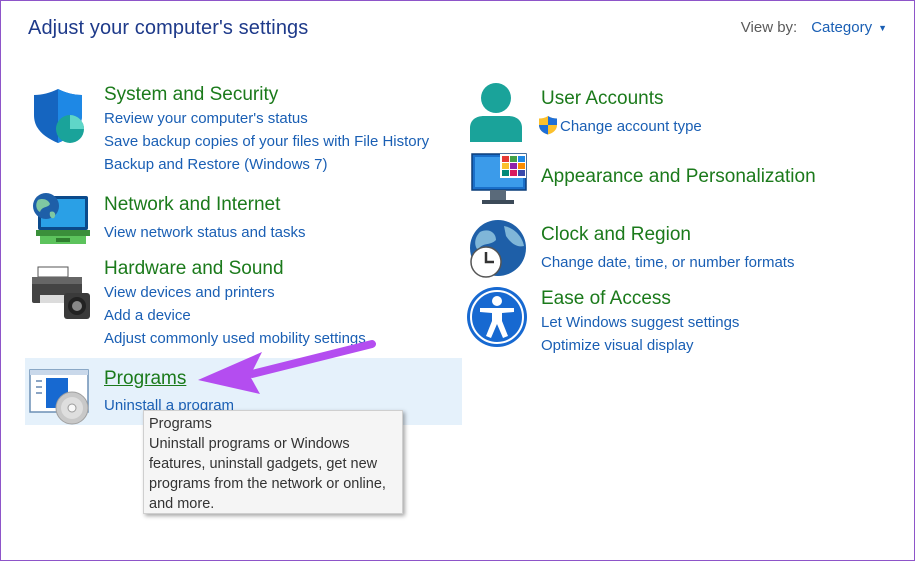 This screenshot has width=915, height=561. What do you see at coordinates (215, 164) in the screenshot?
I see `link-backup-restore: Backup and Restore (Windows 7)` at bounding box center [215, 164].